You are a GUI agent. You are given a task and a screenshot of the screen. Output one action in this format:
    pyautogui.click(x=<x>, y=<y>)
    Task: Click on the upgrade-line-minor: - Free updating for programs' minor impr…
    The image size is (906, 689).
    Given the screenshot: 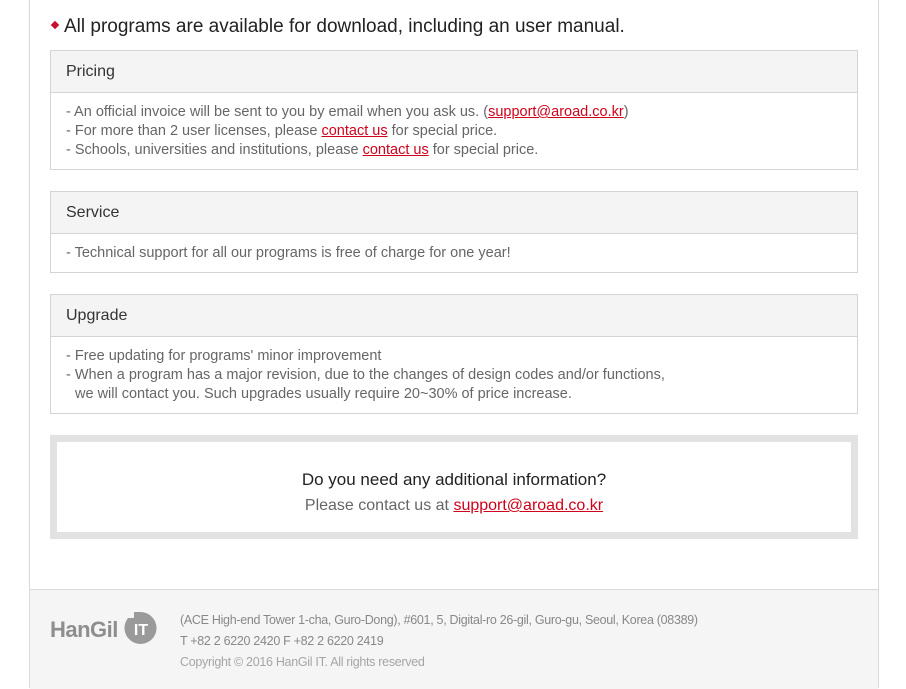 What is the action you would take?
    pyautogui.click(x=224, y=356)
    